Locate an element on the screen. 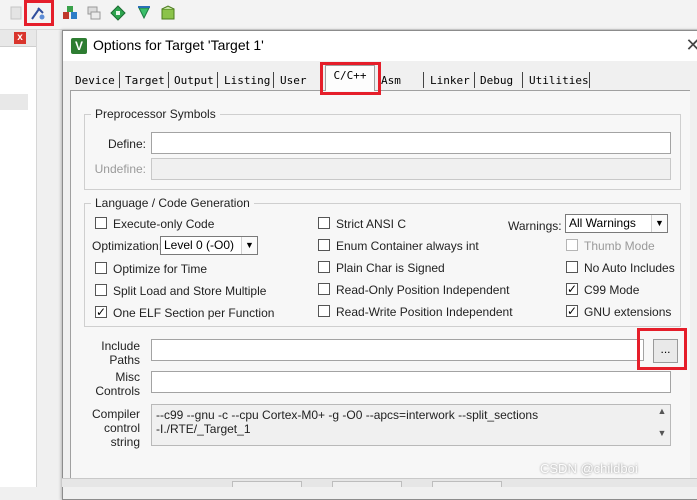 Image resolution: width=697 pixels, height=500 pixels. split-load-checkbox is located at coordinates (101, 290).